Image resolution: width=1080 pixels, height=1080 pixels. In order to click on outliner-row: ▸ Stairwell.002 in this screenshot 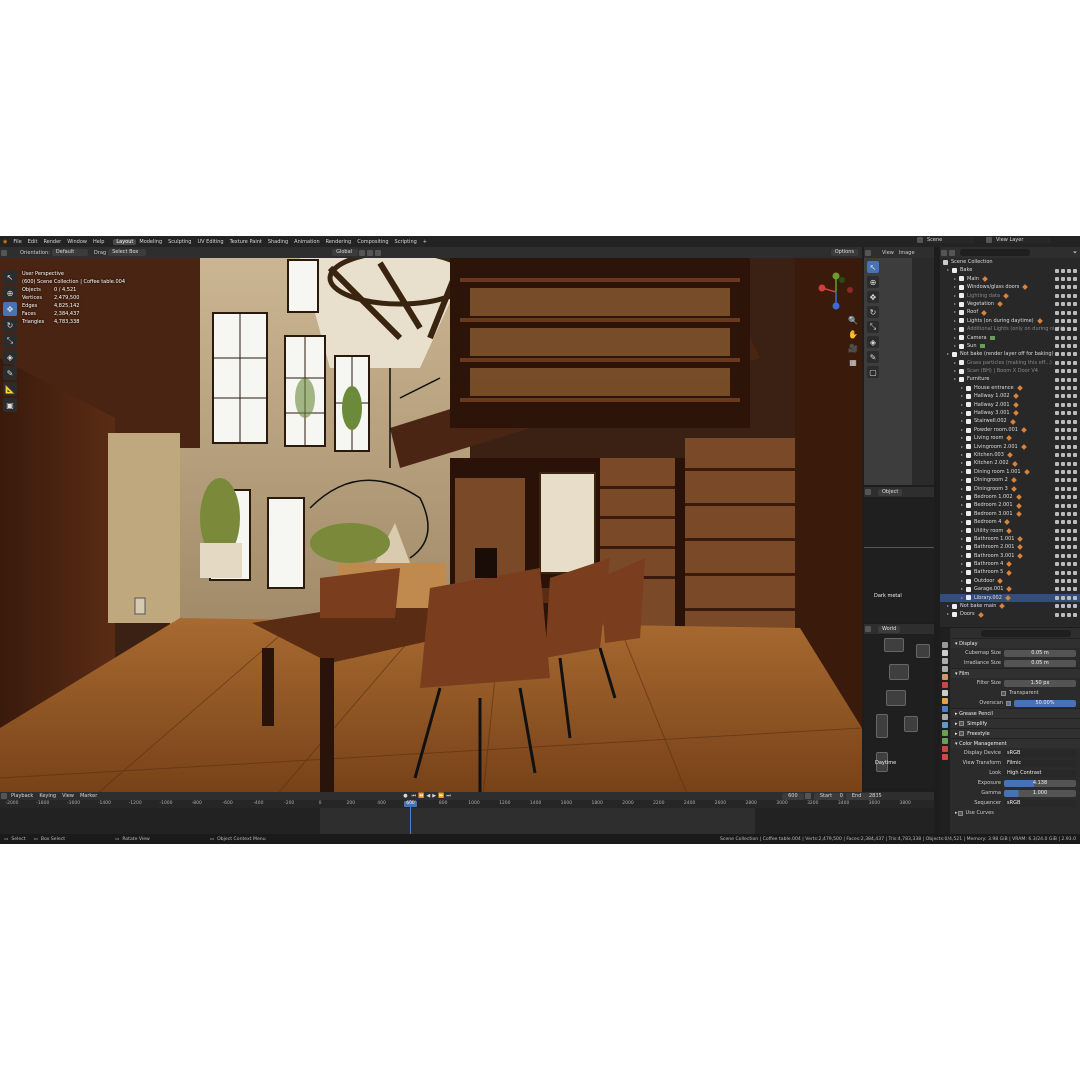, I will do `click(1010, 421)`.